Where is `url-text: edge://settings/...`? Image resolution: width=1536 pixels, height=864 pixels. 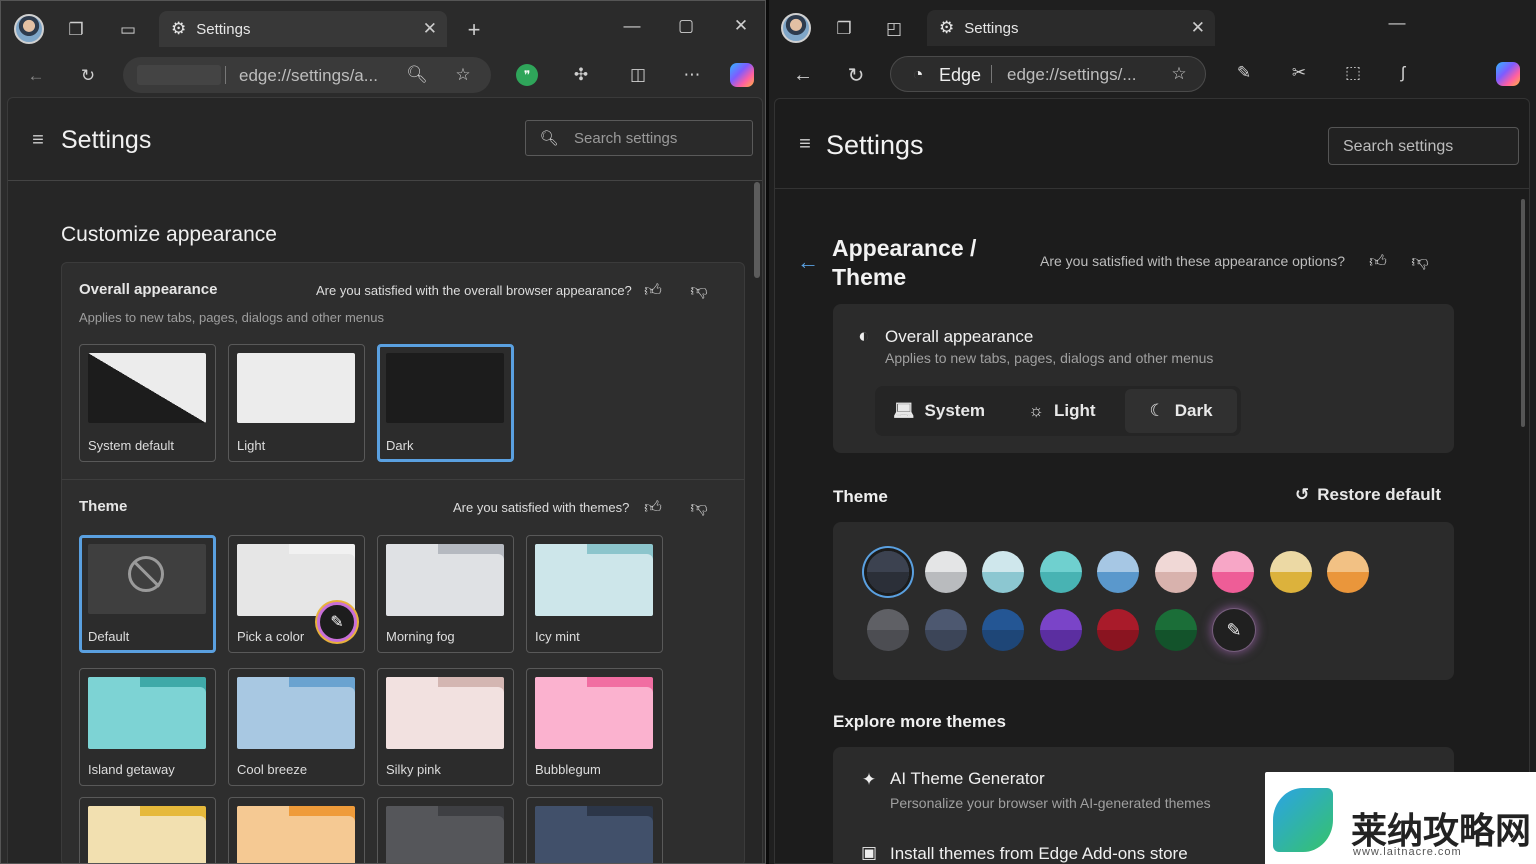 url-text: edge://settings/... is located at coordinates (1072, 74).